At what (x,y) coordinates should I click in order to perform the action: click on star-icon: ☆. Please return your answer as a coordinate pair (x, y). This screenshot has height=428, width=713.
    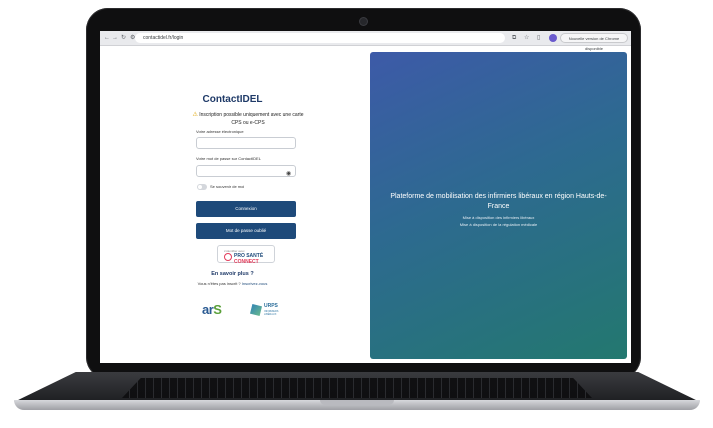
    Looking at the image, I should click on (526, 38).